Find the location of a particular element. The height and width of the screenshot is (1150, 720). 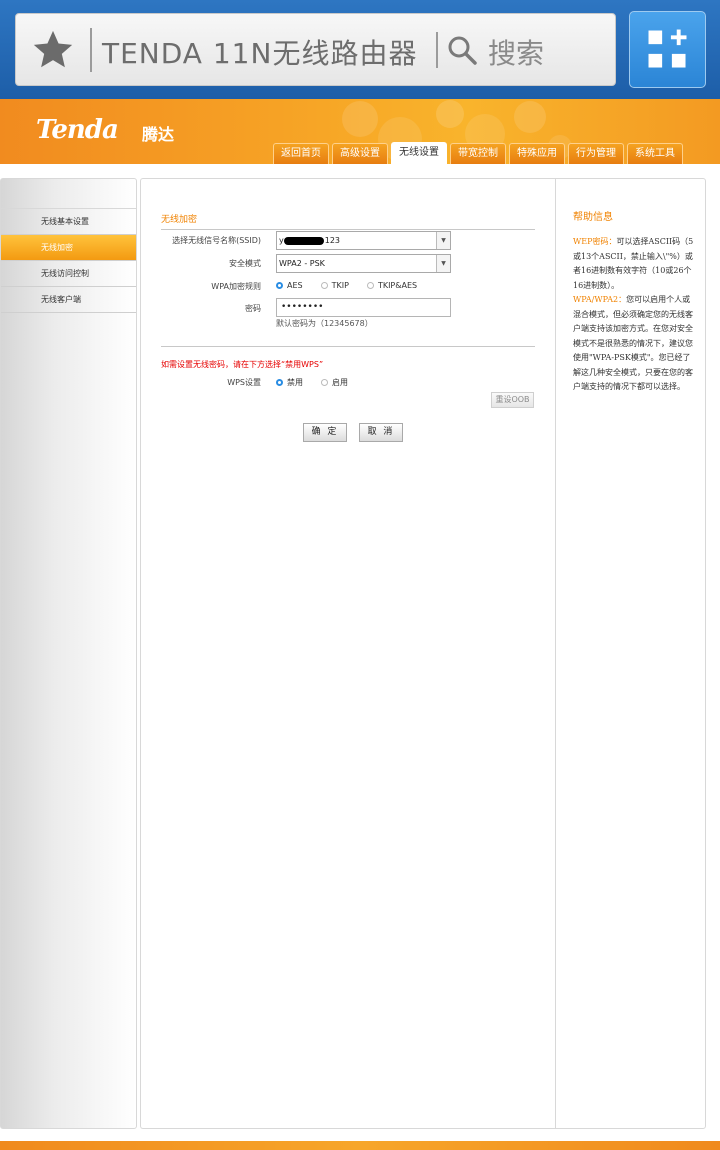

ssid-label: 选择无线信号名称(SSID) is located at coordinates (216, 240).